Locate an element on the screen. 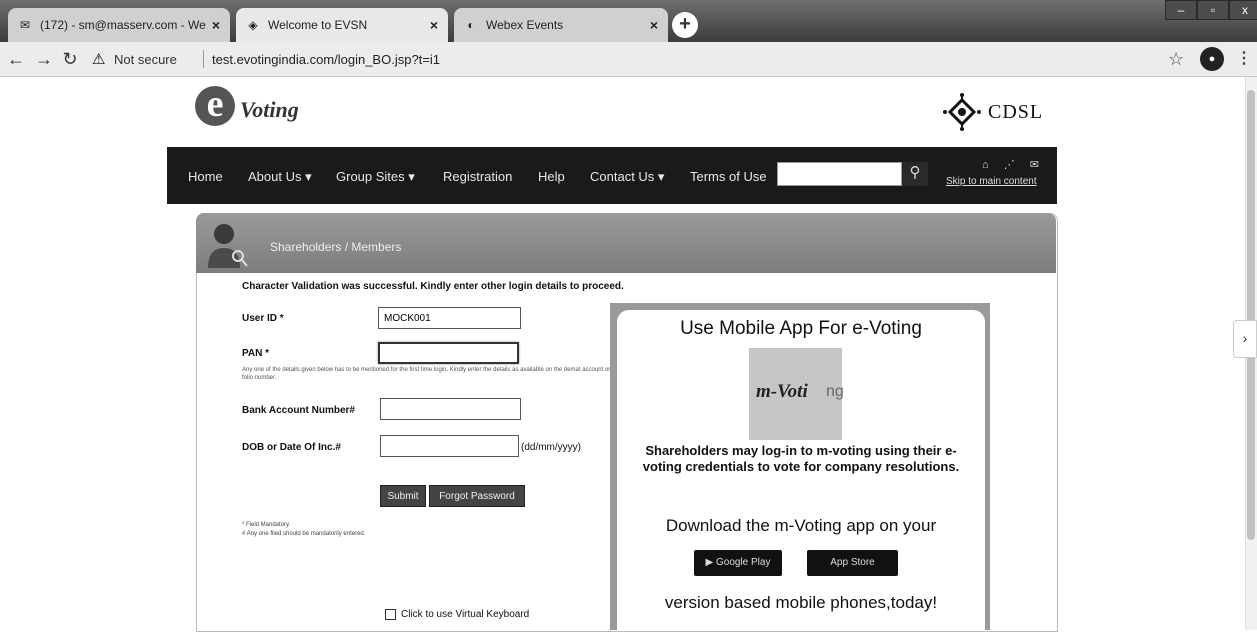 This screenshot has width=1257, height=632. user-id-label: User ID * is located at coordinates (263, 318).